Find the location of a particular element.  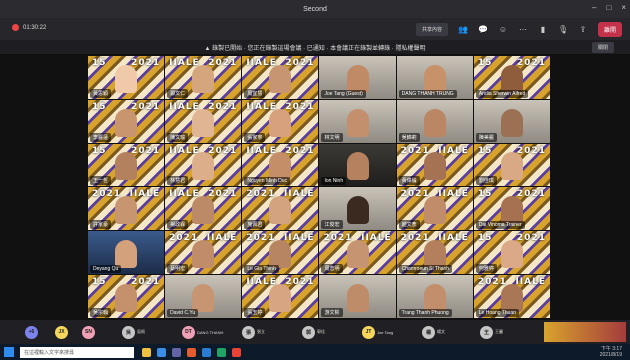

participant-tile: 15 2021 黃思穎 is located at coordinates (126, 77).